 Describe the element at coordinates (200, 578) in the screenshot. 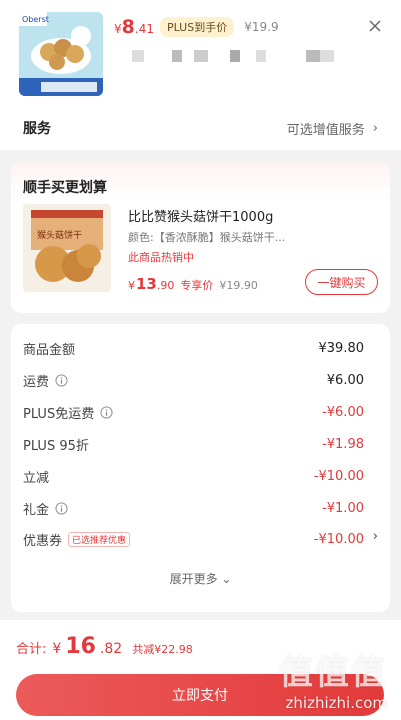

I see `expand-more-button: 展开更多 ⌄` at that location.